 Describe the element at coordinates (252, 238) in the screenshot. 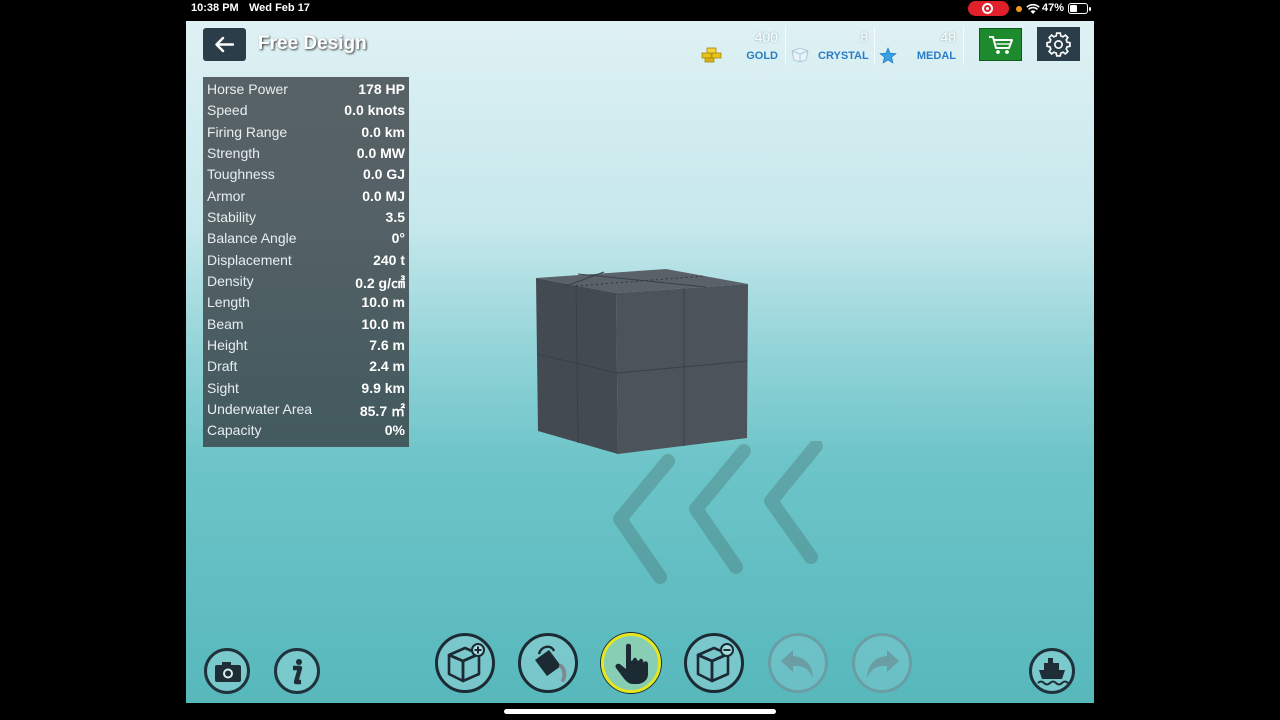

I see `stat-label: Balance Angle` at that location.